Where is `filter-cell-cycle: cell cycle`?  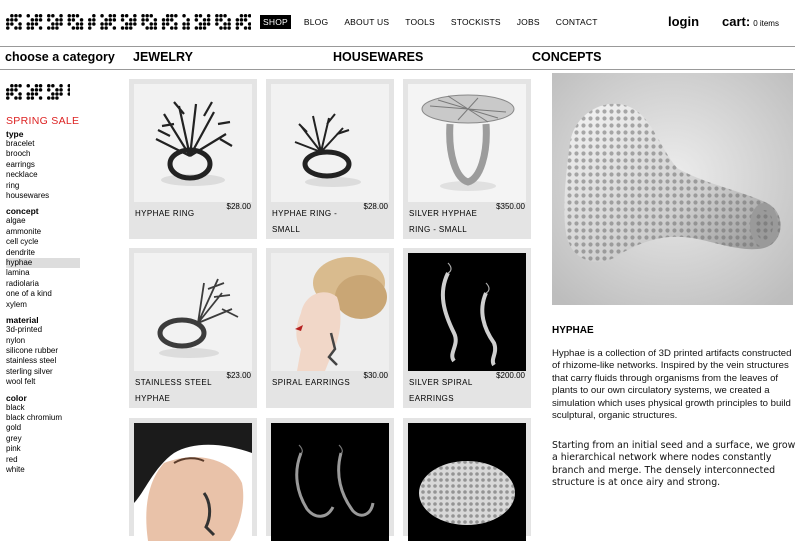
filter-cell-cycle: cell cycle is located at coordinates (43, 242).